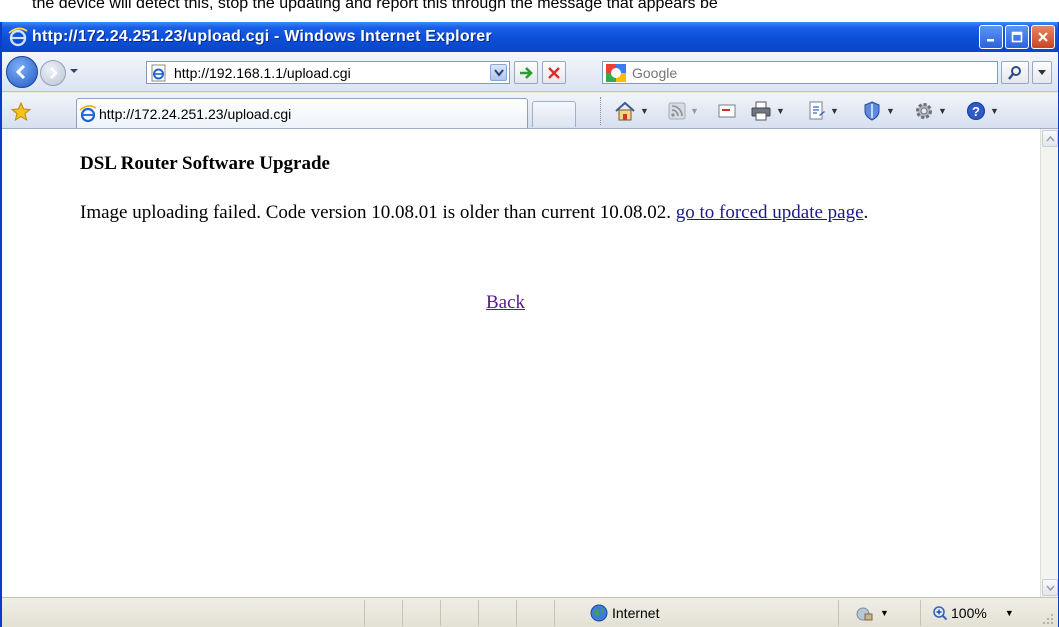 This screenshot has height=627, width=1059. Describe the element at coordinates (792, 72) in the screenshot. I see `search-input` at that location.